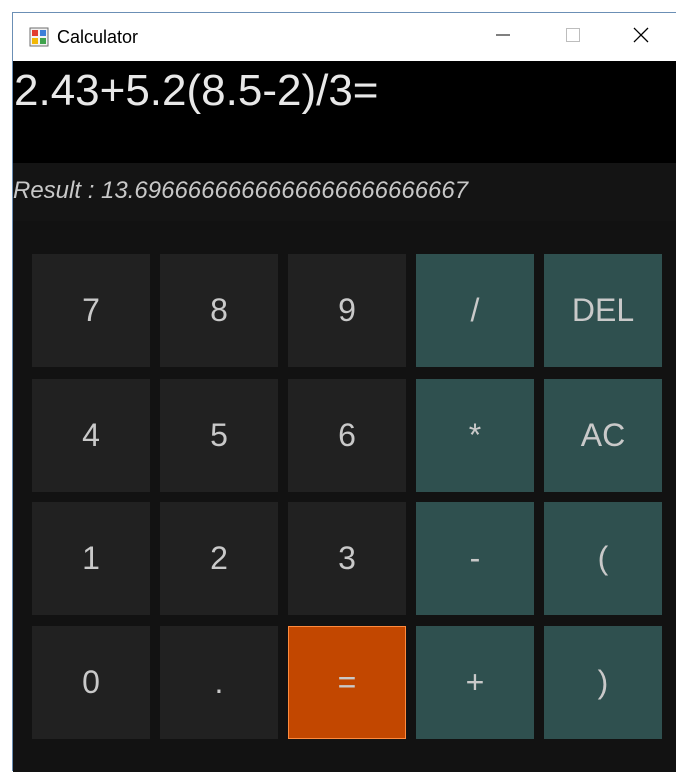  I want to click on key-open-paren: (, so click(603, 558).